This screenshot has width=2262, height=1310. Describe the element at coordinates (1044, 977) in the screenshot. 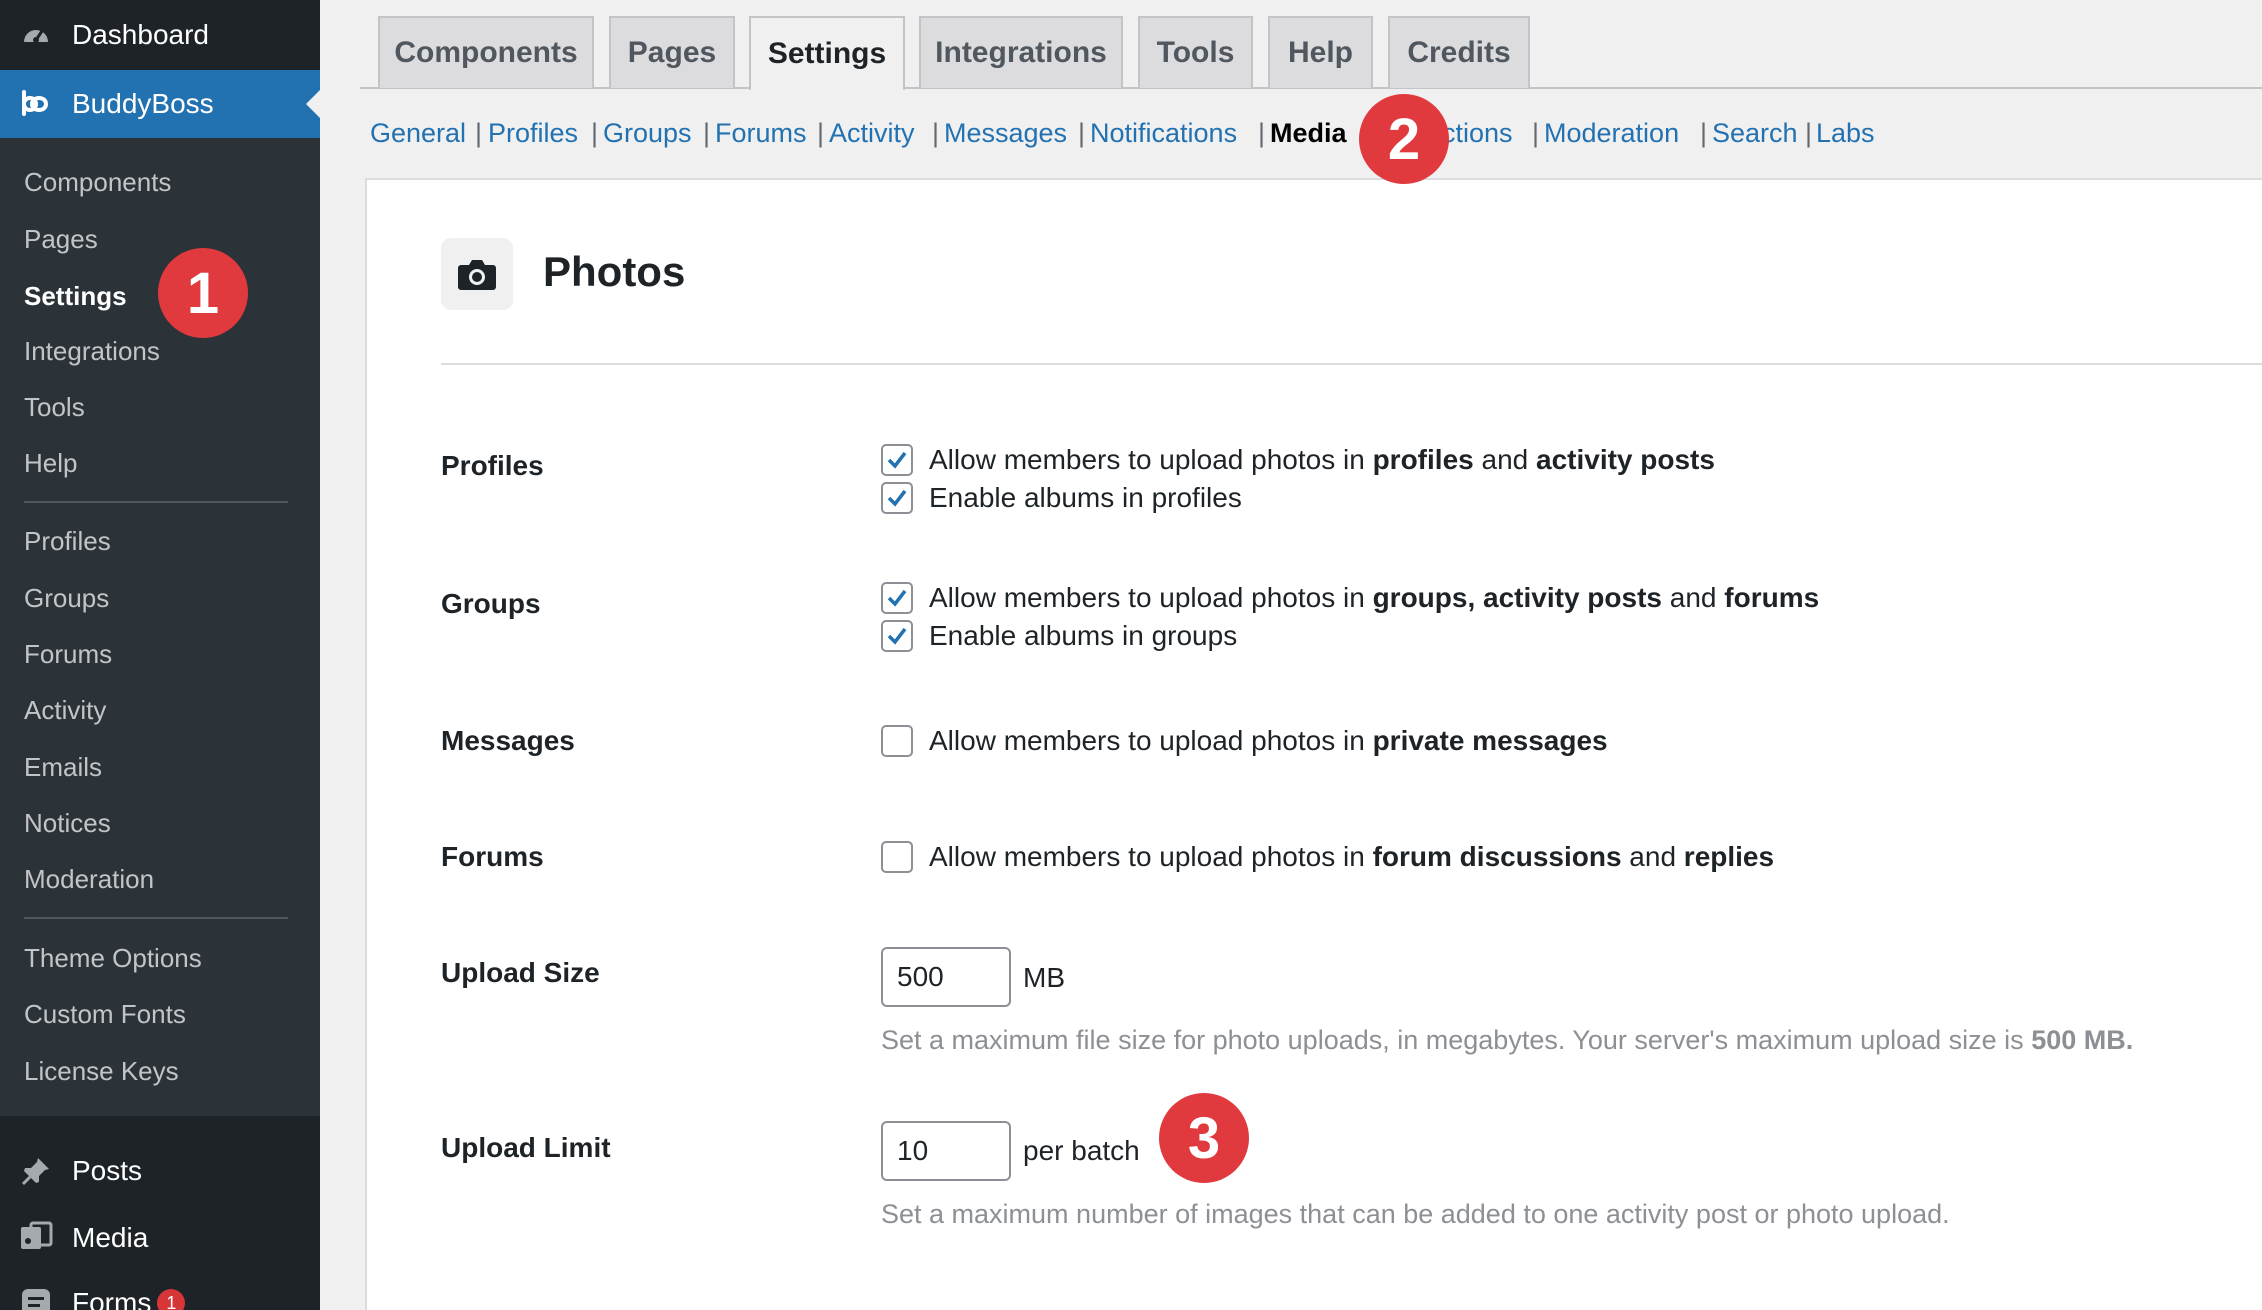

I see `upload-size-unit: MB` at that location.